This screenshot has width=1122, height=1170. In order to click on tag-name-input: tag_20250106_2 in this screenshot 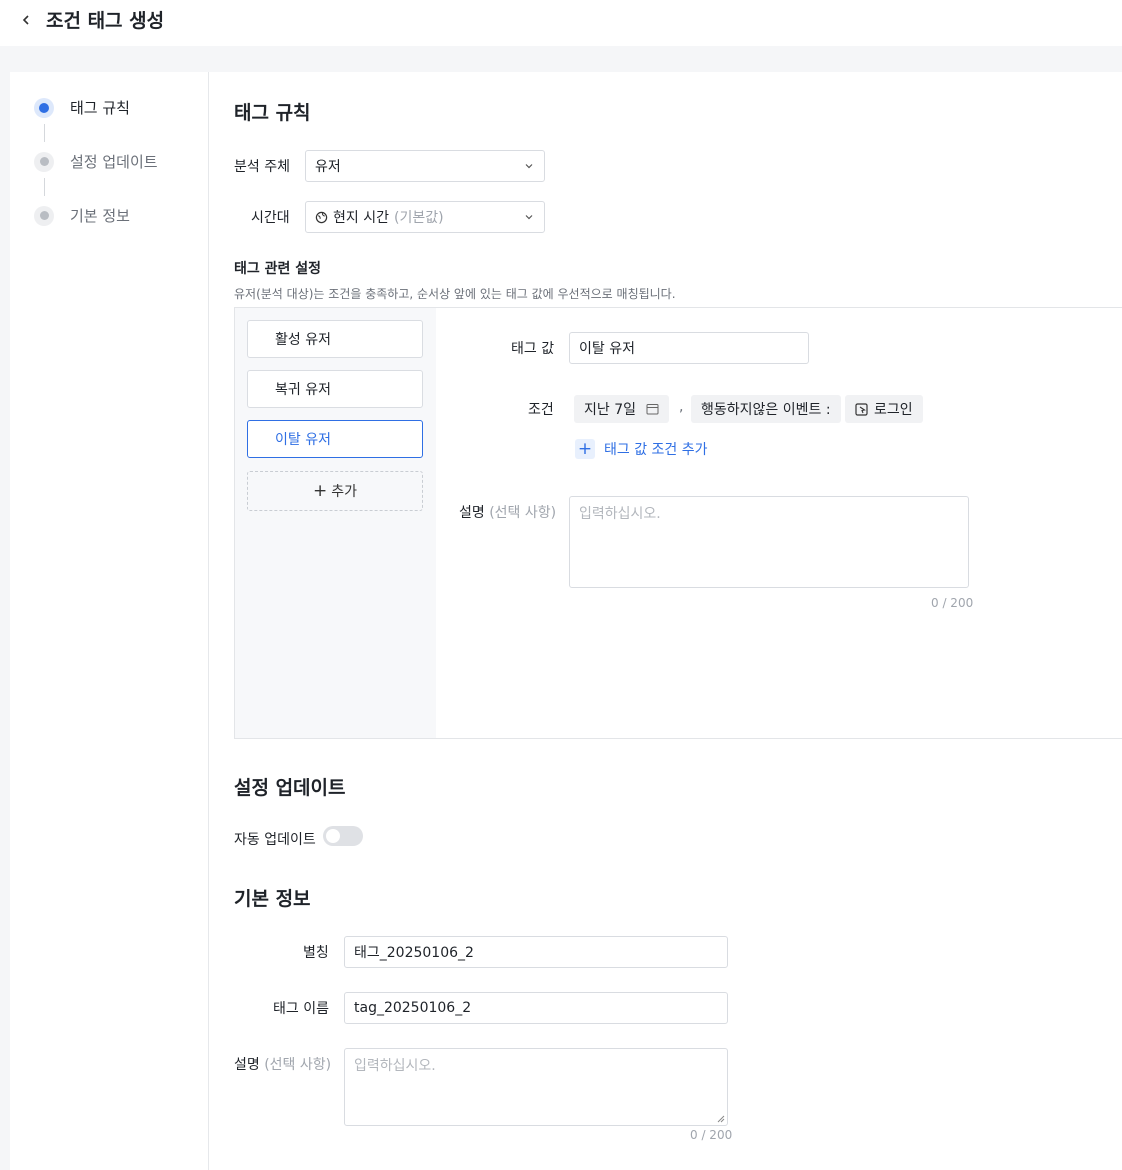, I will do `click(536, 1008)`.